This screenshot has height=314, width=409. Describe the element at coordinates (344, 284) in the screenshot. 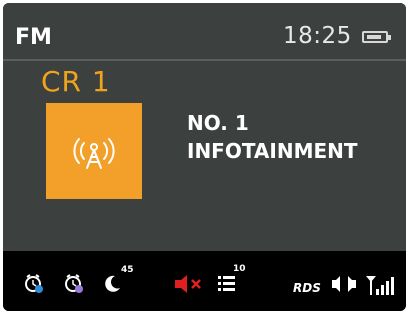

I see `stereo-icon` at that location.